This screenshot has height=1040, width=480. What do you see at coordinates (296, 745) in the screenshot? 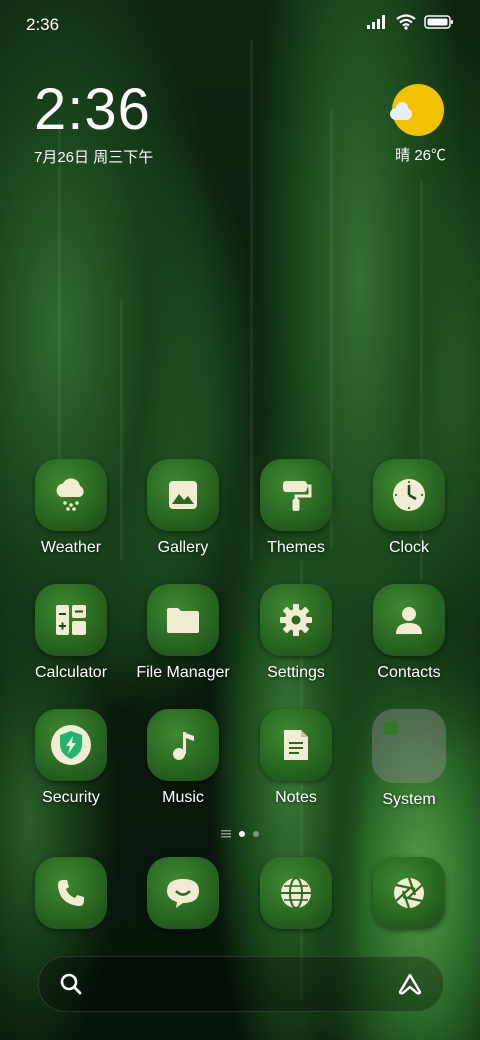
I see `notes-icon` at bounding box center [296, 745].